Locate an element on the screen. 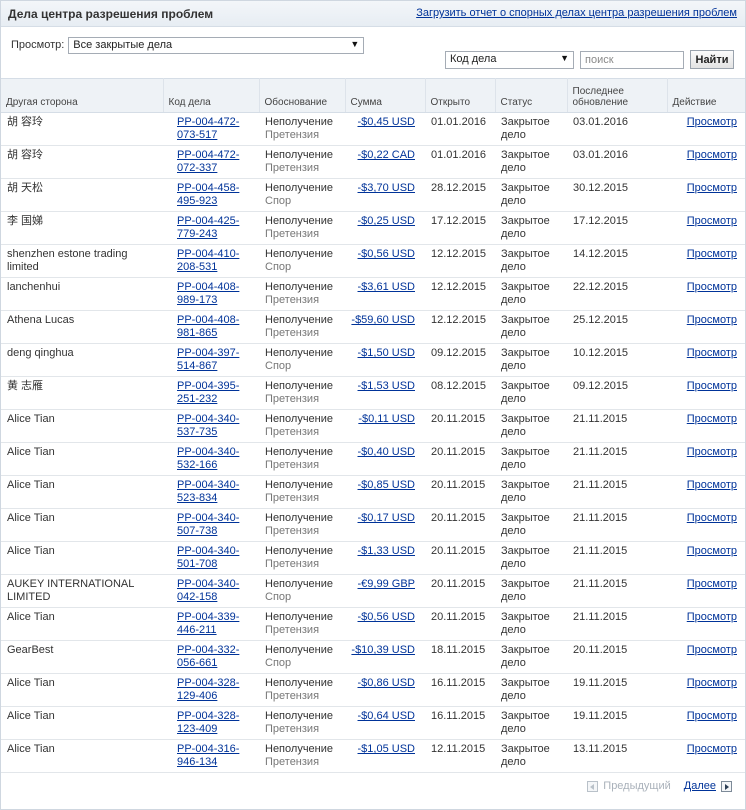 This screenshot has width=746, height=810. search-bar: Код дела ▼ Найти is located at coordinates (589, 59).